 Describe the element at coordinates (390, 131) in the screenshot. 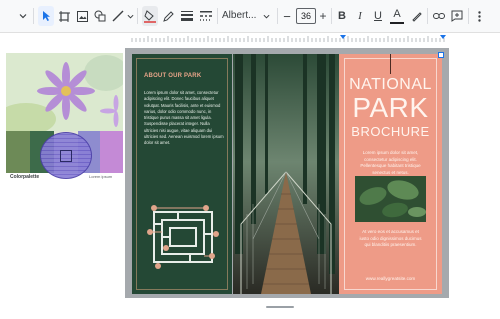

I see `cover-title-line3: BROCHURE` at that location.